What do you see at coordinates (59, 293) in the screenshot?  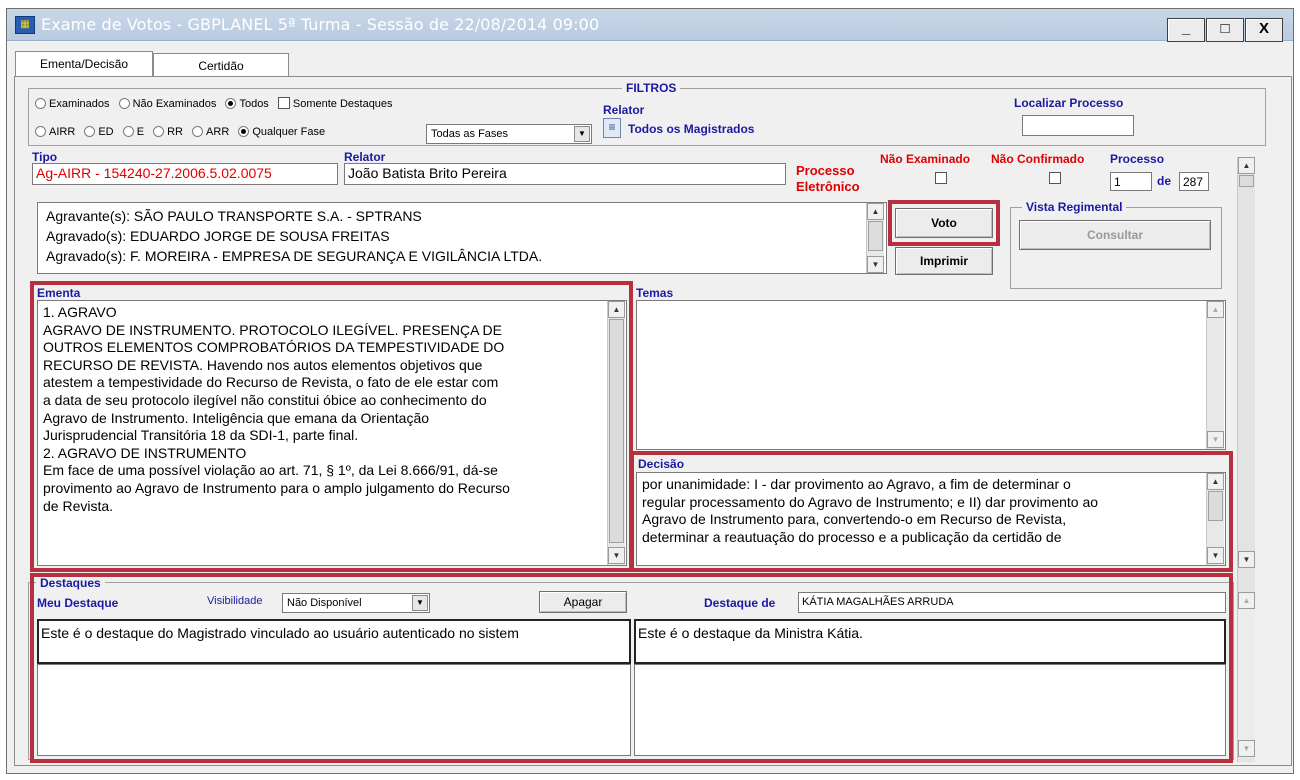 I see `ementa-label: Ementa` at bounding box center [59, 293].